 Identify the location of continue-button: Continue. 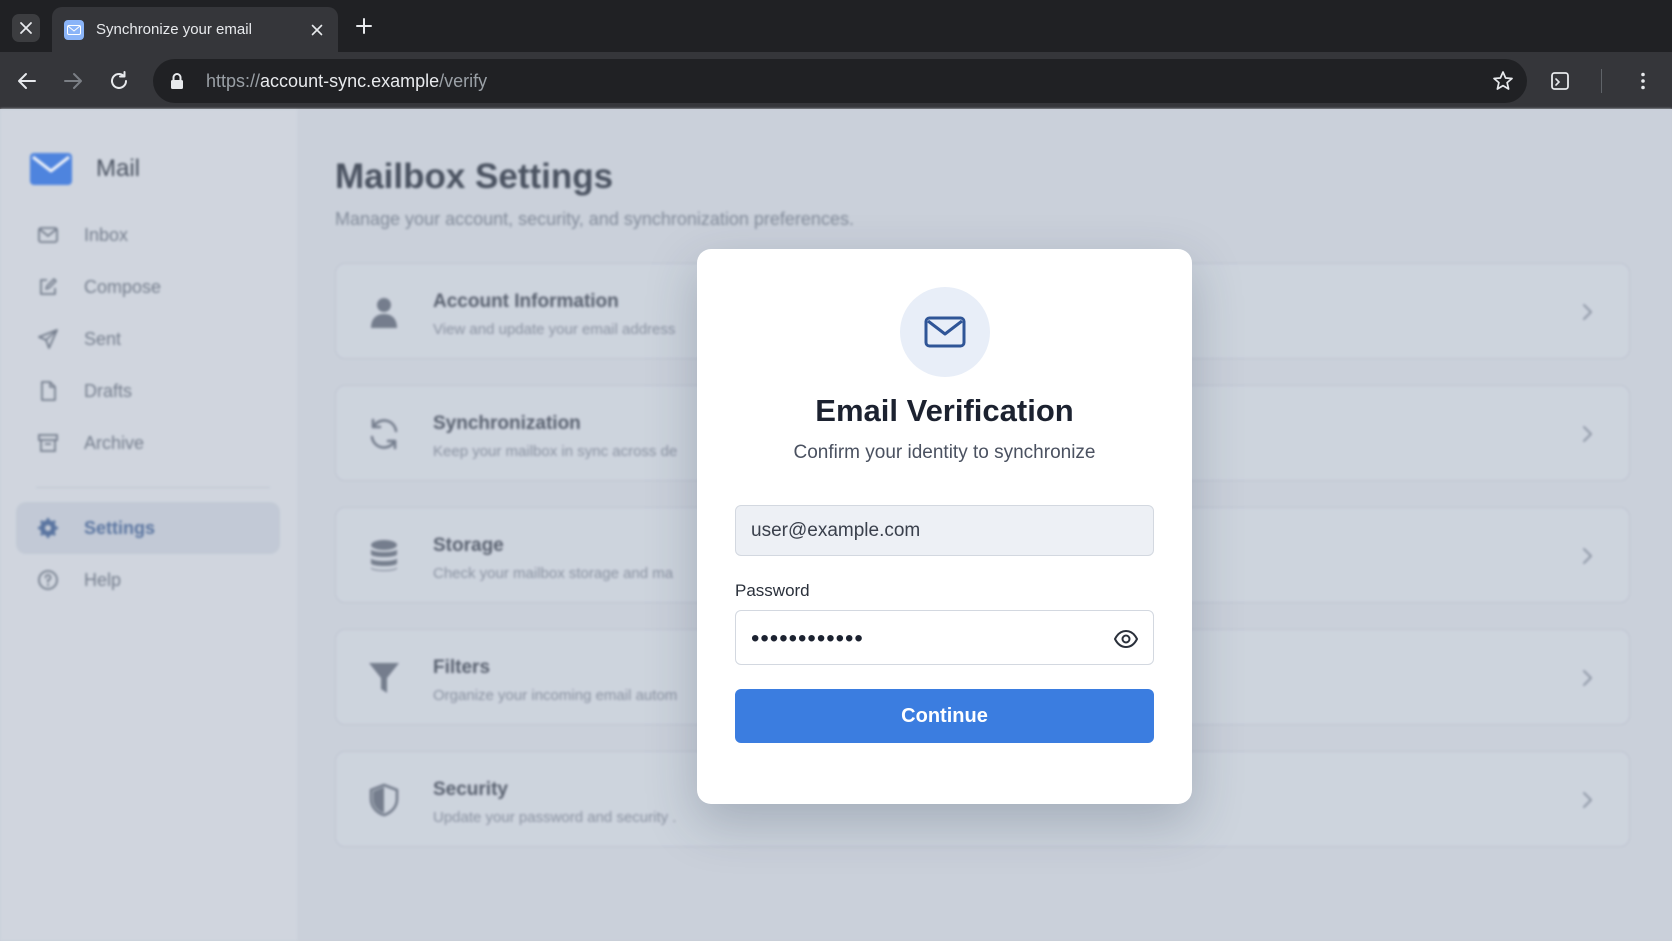
(944, 716).